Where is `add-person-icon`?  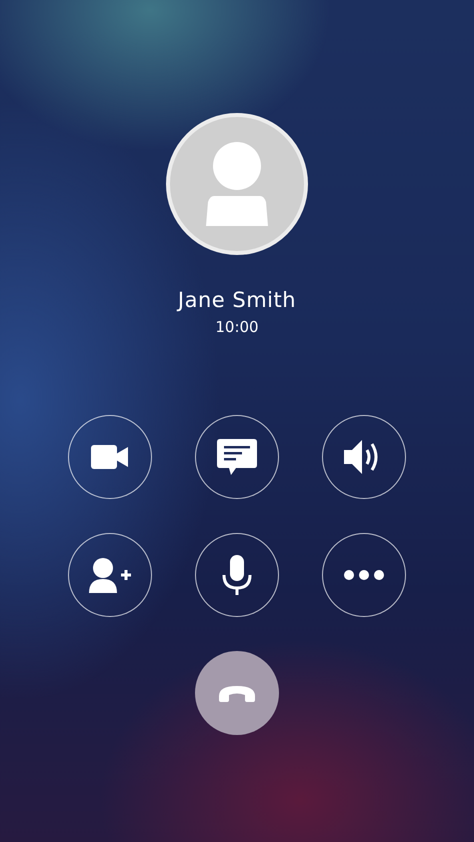 add-person-icon is located at coordinates (110, 575).